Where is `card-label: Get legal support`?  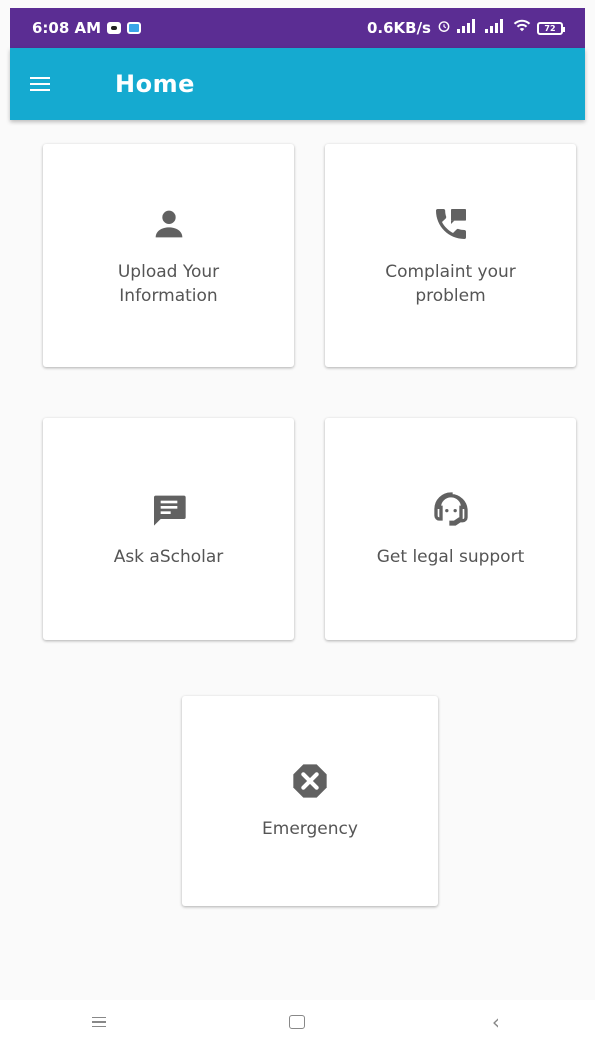 card-label: Get legal support is located at coordinates (450, 557).